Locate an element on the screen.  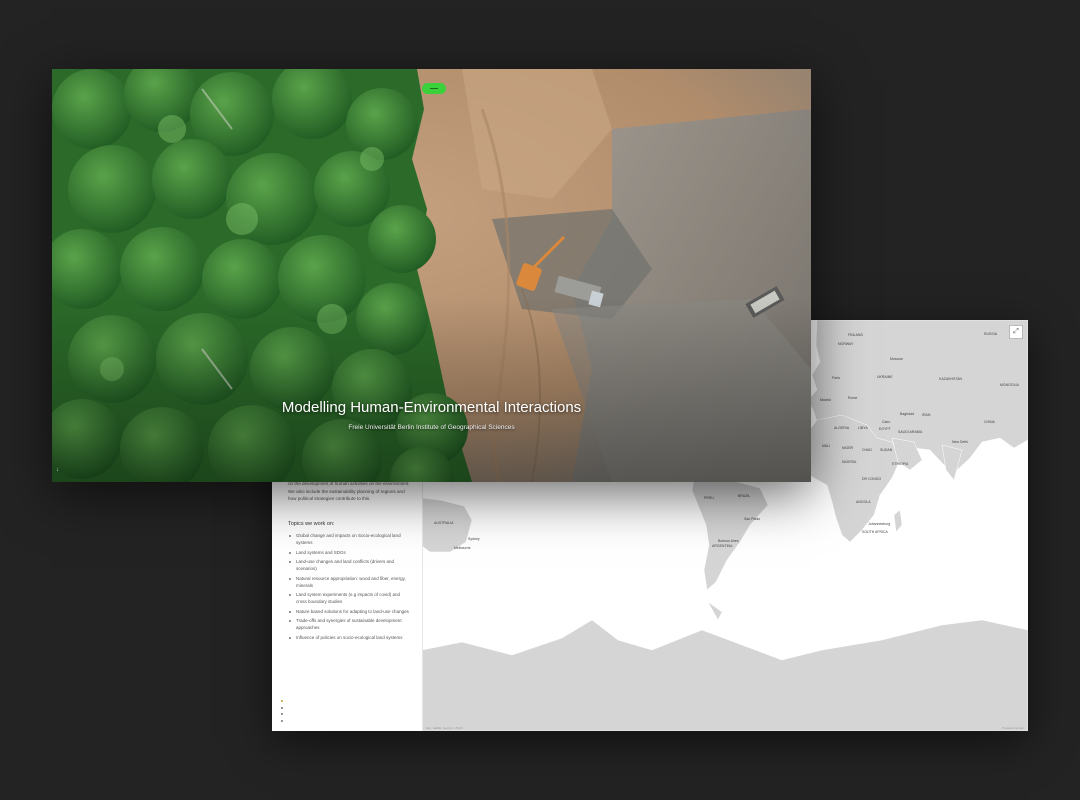
map-label-moscow: Moscow is located at coordinates (896, 359).